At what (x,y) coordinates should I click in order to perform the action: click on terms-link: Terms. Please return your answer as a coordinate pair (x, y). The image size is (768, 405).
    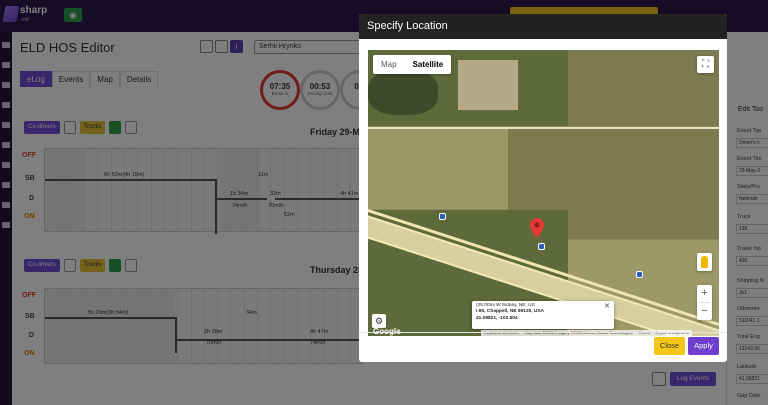
    Looking at the image, I should click on (644, 333).